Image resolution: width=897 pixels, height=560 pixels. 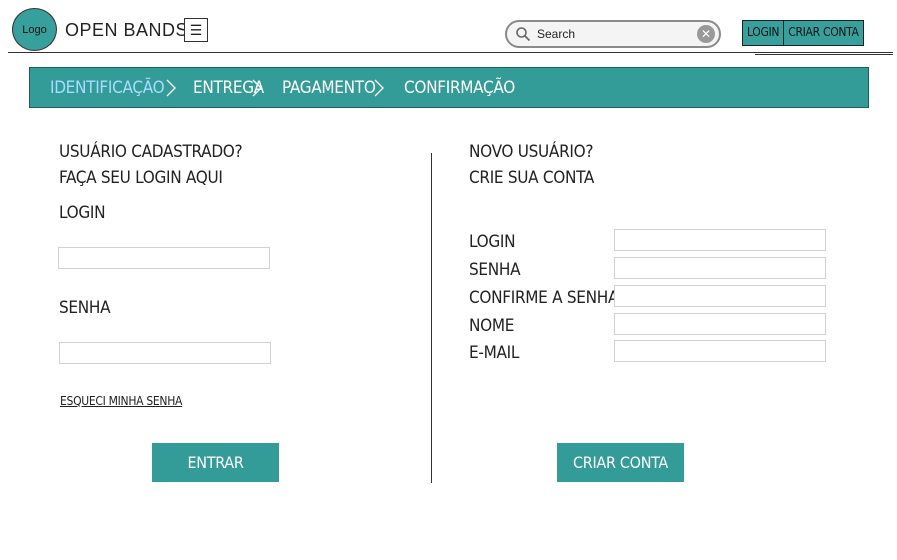 I want to click on new-user-heading-1: NOVO USUÁRIO?, so click(x=531, y=152).